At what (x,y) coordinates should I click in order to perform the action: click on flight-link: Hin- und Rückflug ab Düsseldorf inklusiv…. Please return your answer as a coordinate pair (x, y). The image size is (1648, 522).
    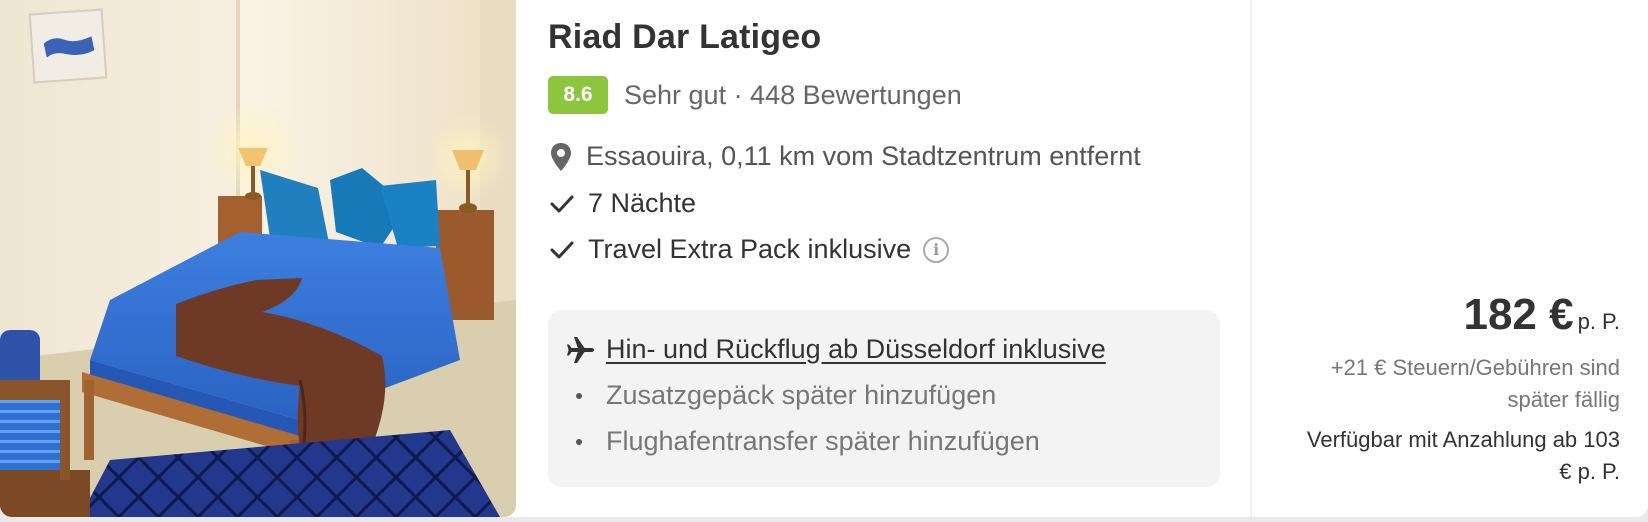
    Looking at the image, I should click on (856, 349).